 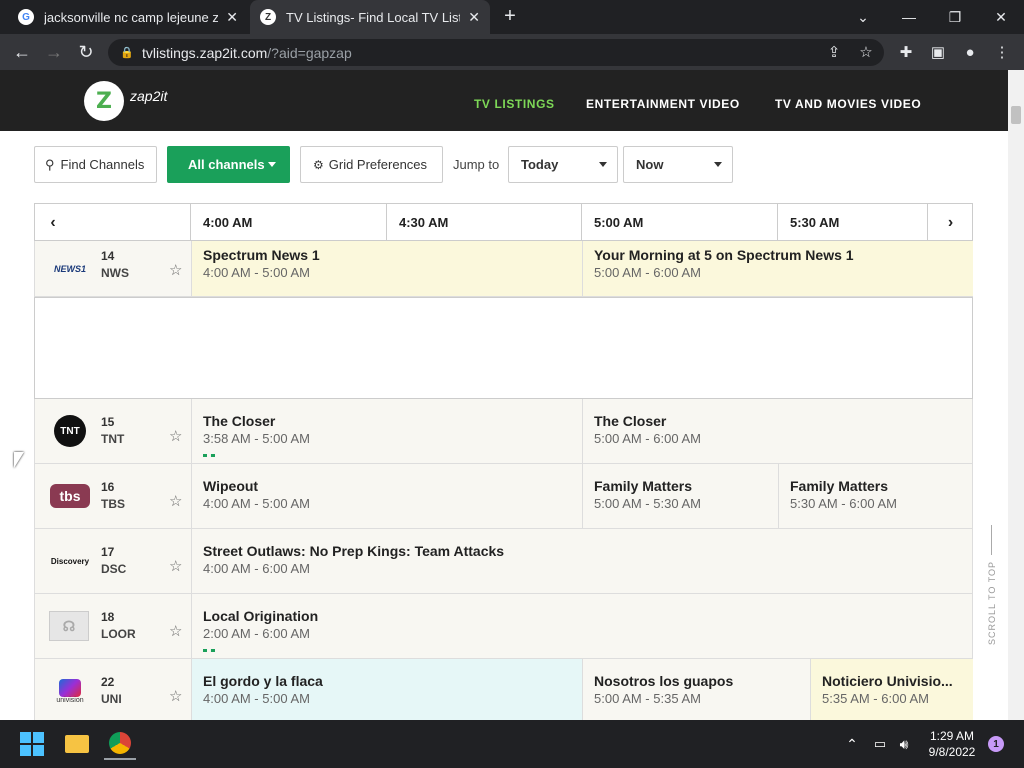 I want to click on program-cell: El gordo y la flaca 4:00 AM - 5:00 AM, so click(x=386, y=689).